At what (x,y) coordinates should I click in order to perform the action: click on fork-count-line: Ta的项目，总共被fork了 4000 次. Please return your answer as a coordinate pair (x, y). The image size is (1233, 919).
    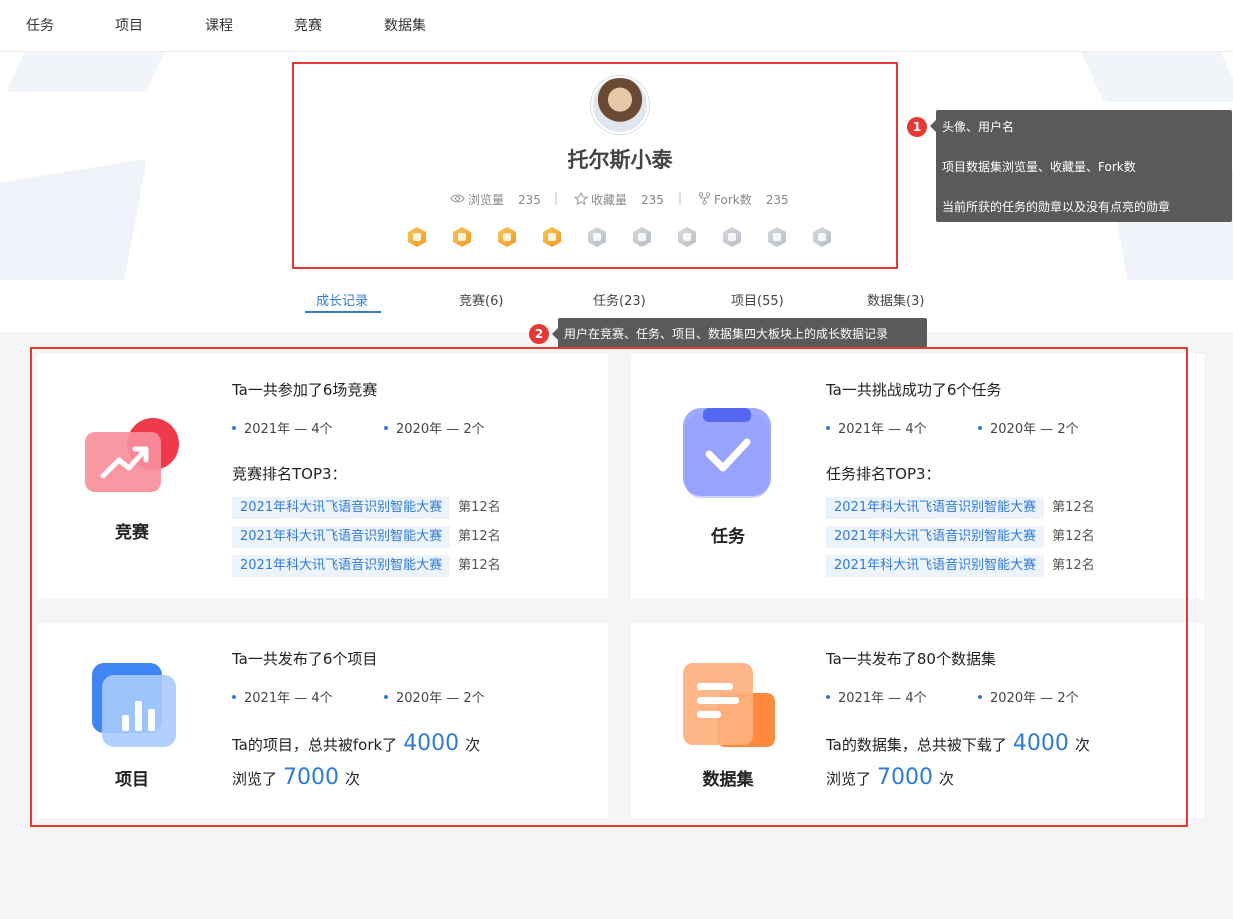
    Looking at the image, I should click on (356, 743).